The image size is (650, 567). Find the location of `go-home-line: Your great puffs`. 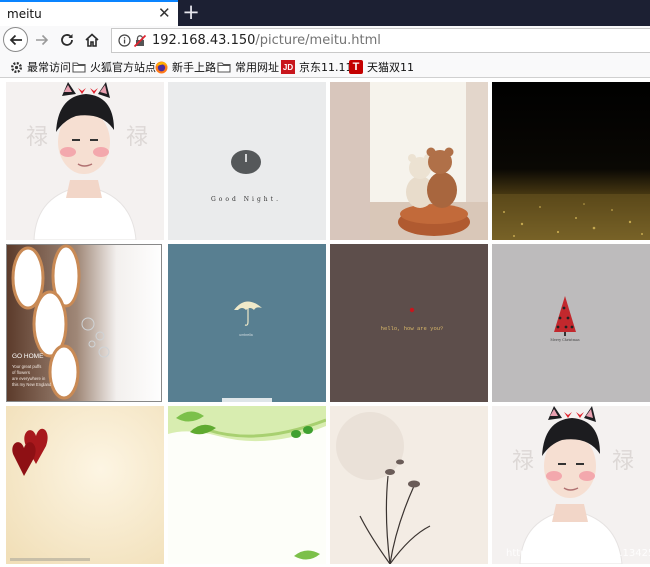

go-home-line: Your great puffs is located at coordinates (26, 366).